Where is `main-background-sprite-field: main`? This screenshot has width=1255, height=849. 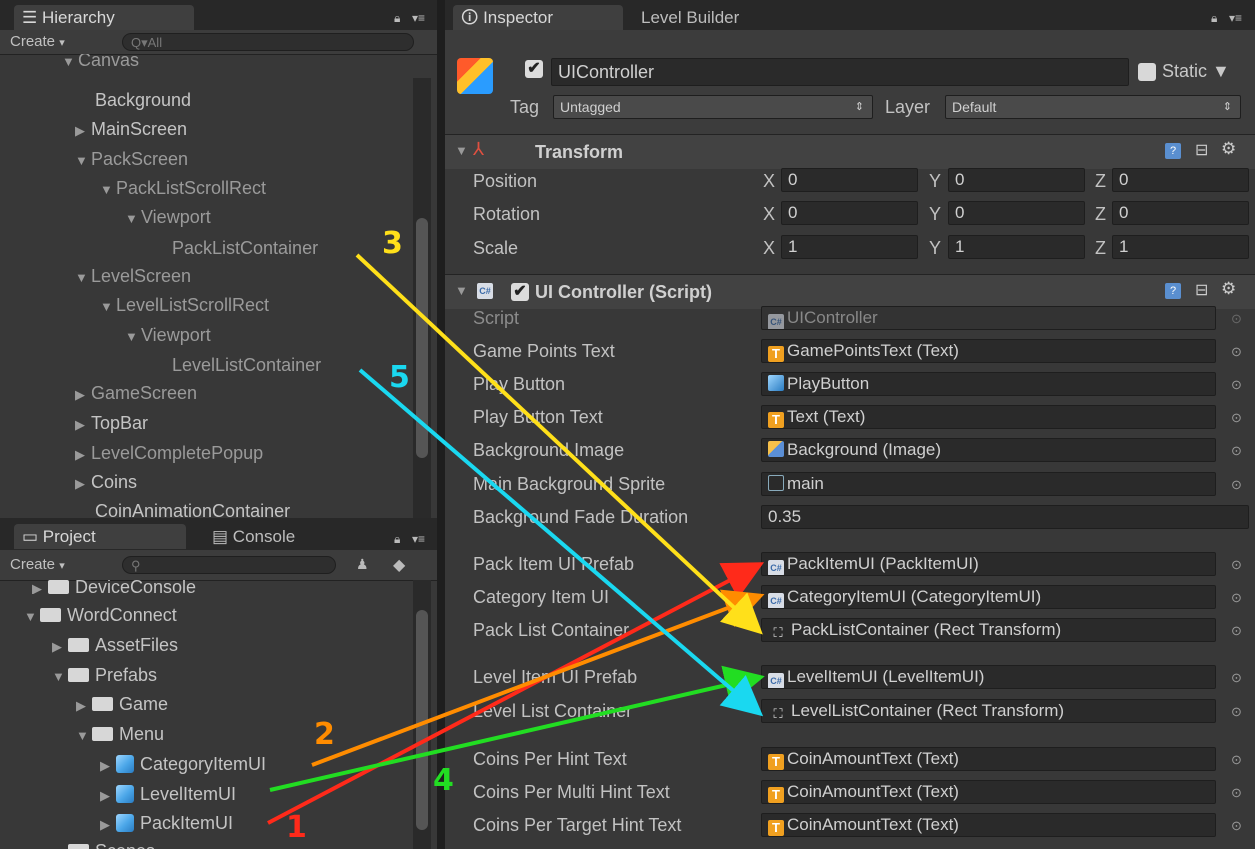 main-background-sprite-field: main is located at coordinates (988, 484).